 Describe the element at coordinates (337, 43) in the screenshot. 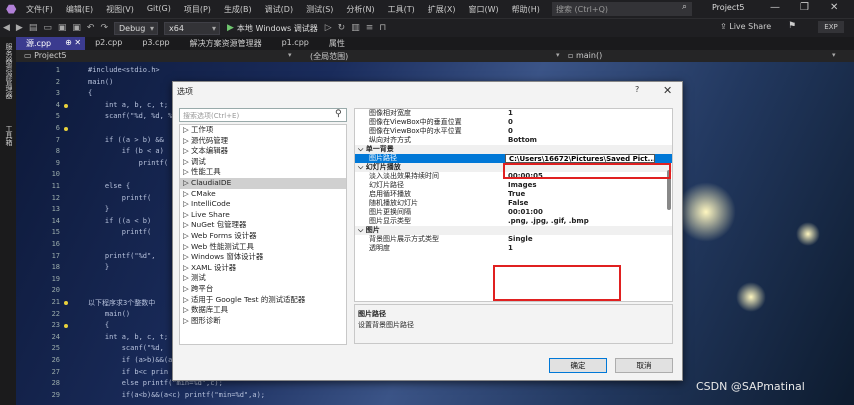

I see `document-tab: 属性` at that location.